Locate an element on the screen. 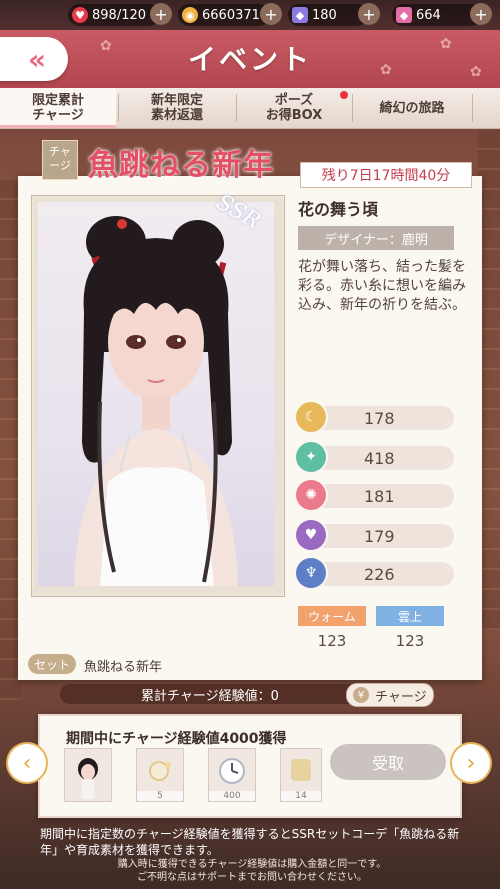 The width and height of the screenshot is (500, 889). next-reward-button: › is located at coordinates (471, 763).